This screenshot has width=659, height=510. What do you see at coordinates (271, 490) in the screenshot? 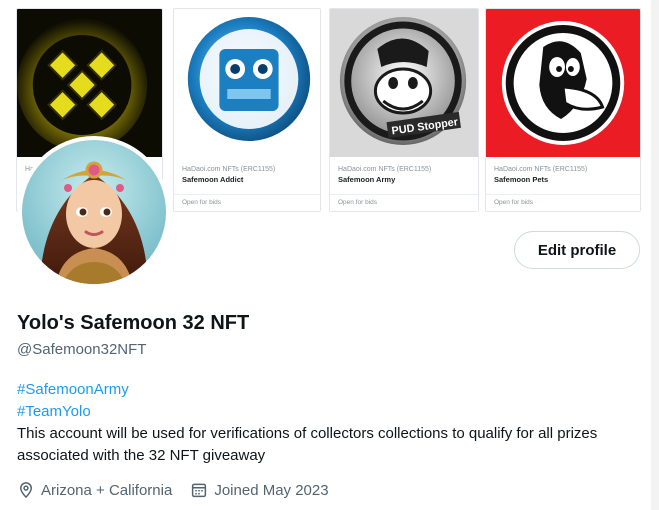
I see `joined-text: Joined May 2023` at bounding box center [271, 490].